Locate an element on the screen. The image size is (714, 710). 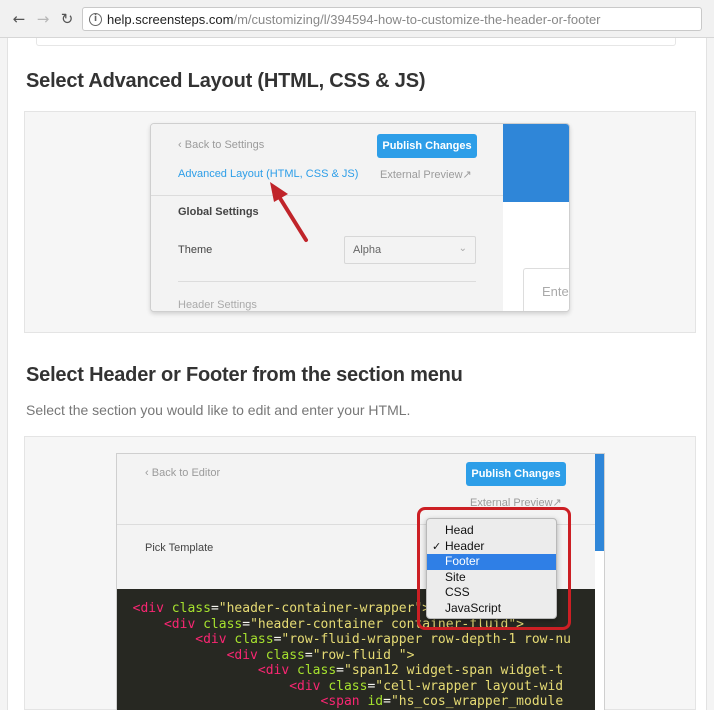
back-link-label: Back to Editor is located at coordinates (186, 473).